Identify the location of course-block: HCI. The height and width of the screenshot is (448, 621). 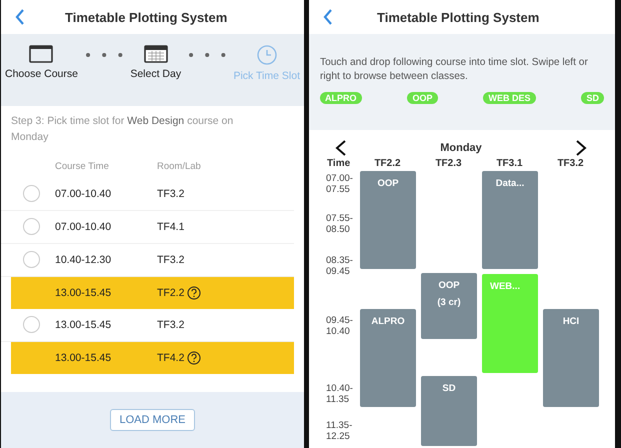
(571, 358).